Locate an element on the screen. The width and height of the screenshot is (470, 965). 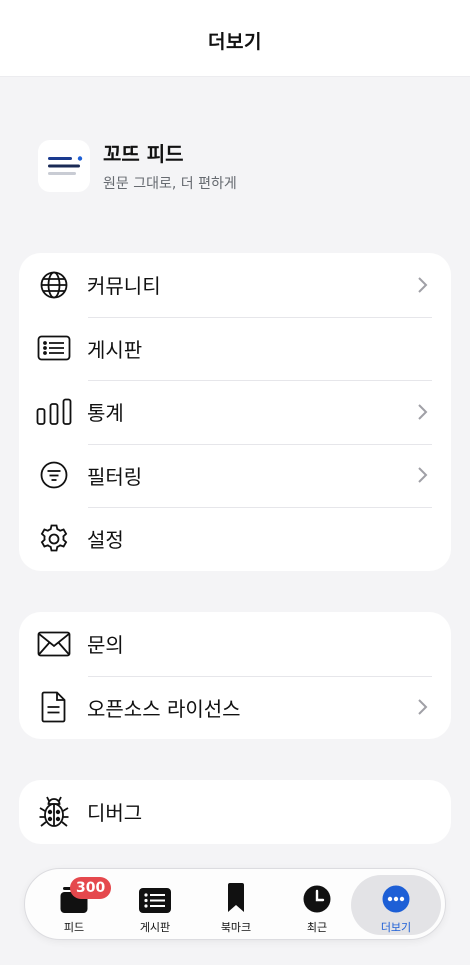
menu-item-oss-license: 오픈소스 라이선스 is located at coordinates (235, 707).